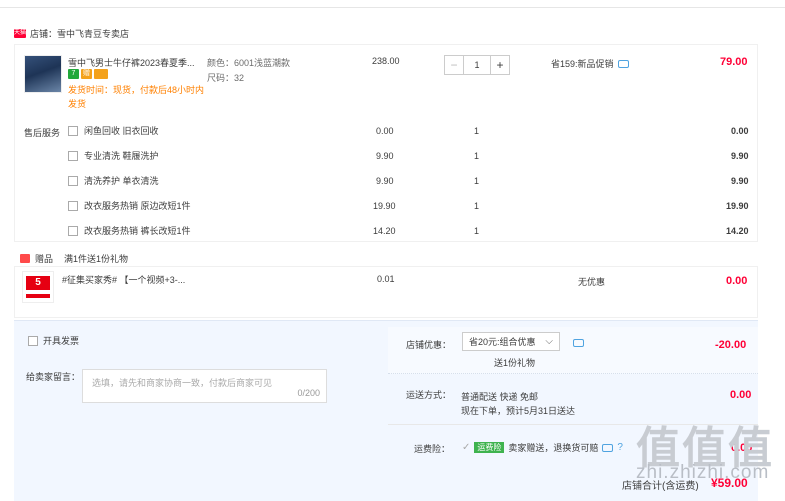 This screenshot has height=501, width=785. What do you see at coordinates (38, 283) in the screenshot?
I see `gift-thumb-label: 5` at bounding box center [38, 283].